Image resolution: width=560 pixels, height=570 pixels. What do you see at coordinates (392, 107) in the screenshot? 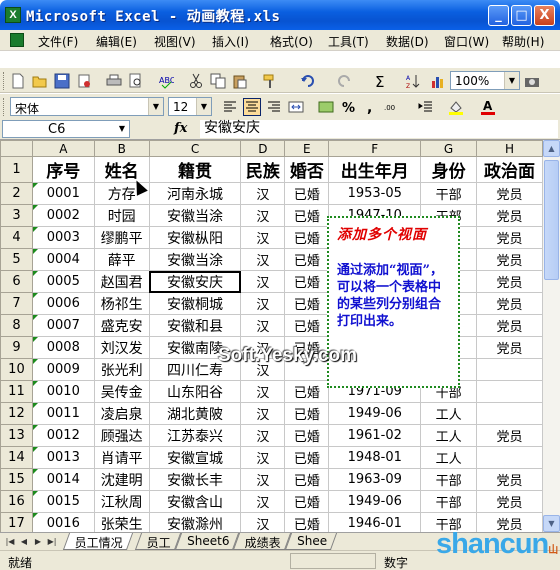
I see `increase-decimal-icon: .00` at bounding box center [392, 107].